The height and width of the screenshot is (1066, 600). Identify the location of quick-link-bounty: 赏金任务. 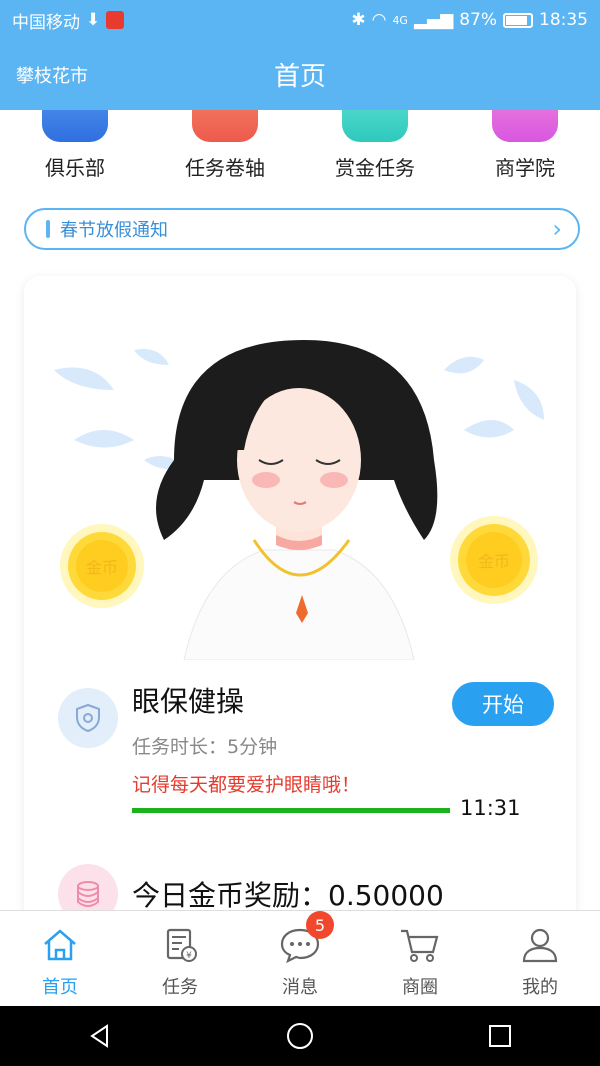
(375, 150).